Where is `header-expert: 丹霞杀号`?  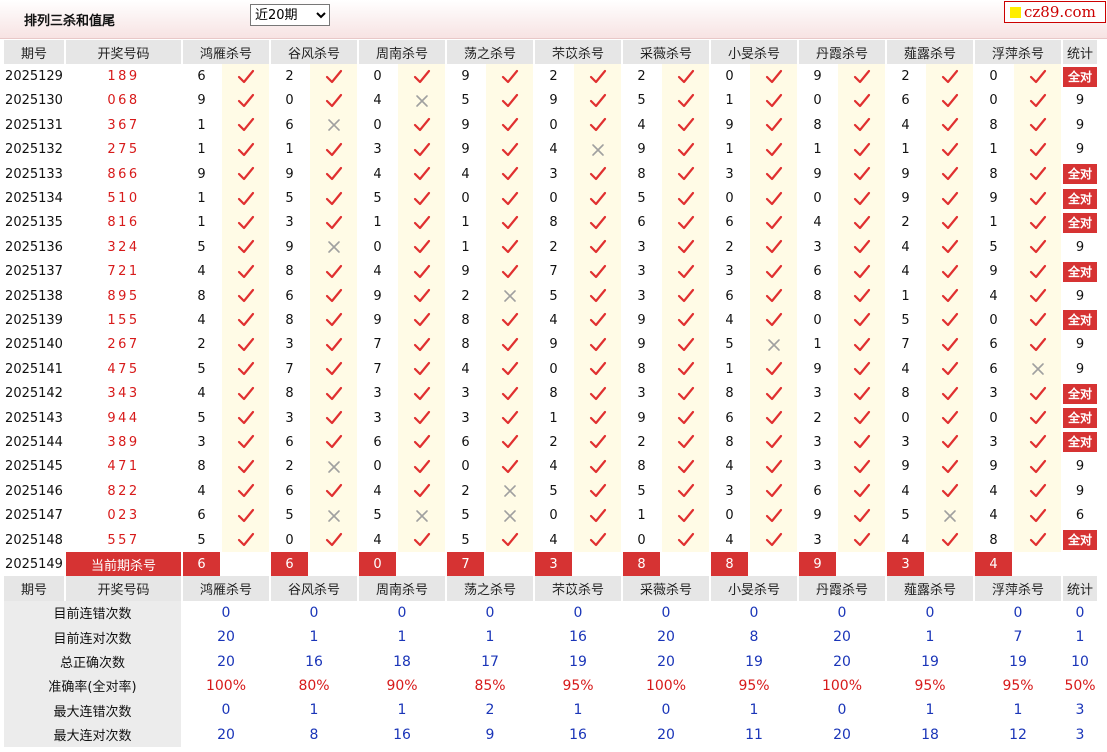
header-expert: 丹霞杀号 is located at coordinates (842, 52).